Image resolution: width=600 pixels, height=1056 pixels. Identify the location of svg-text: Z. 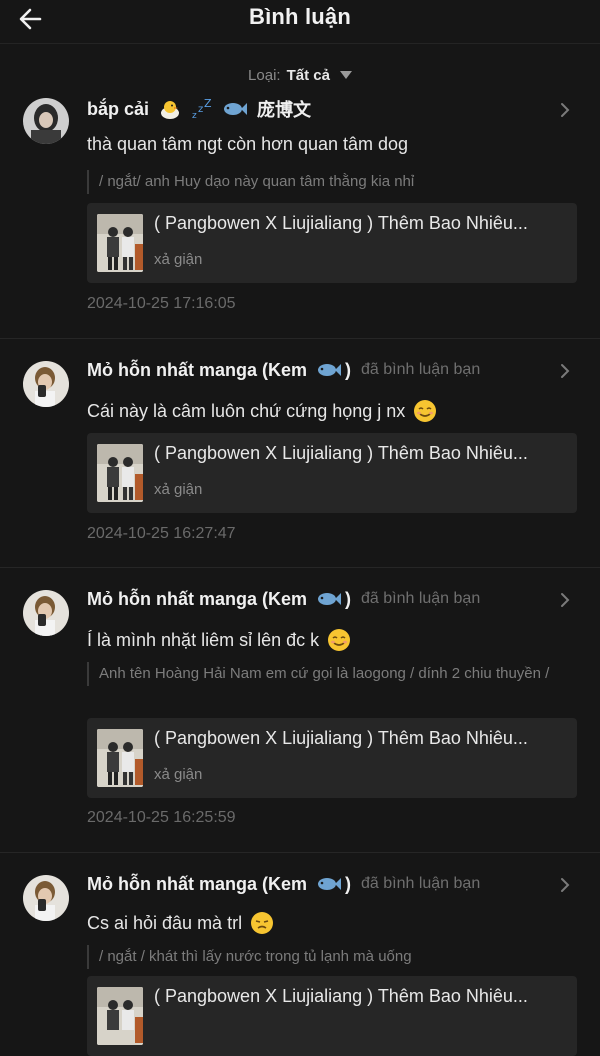
(208, 104).